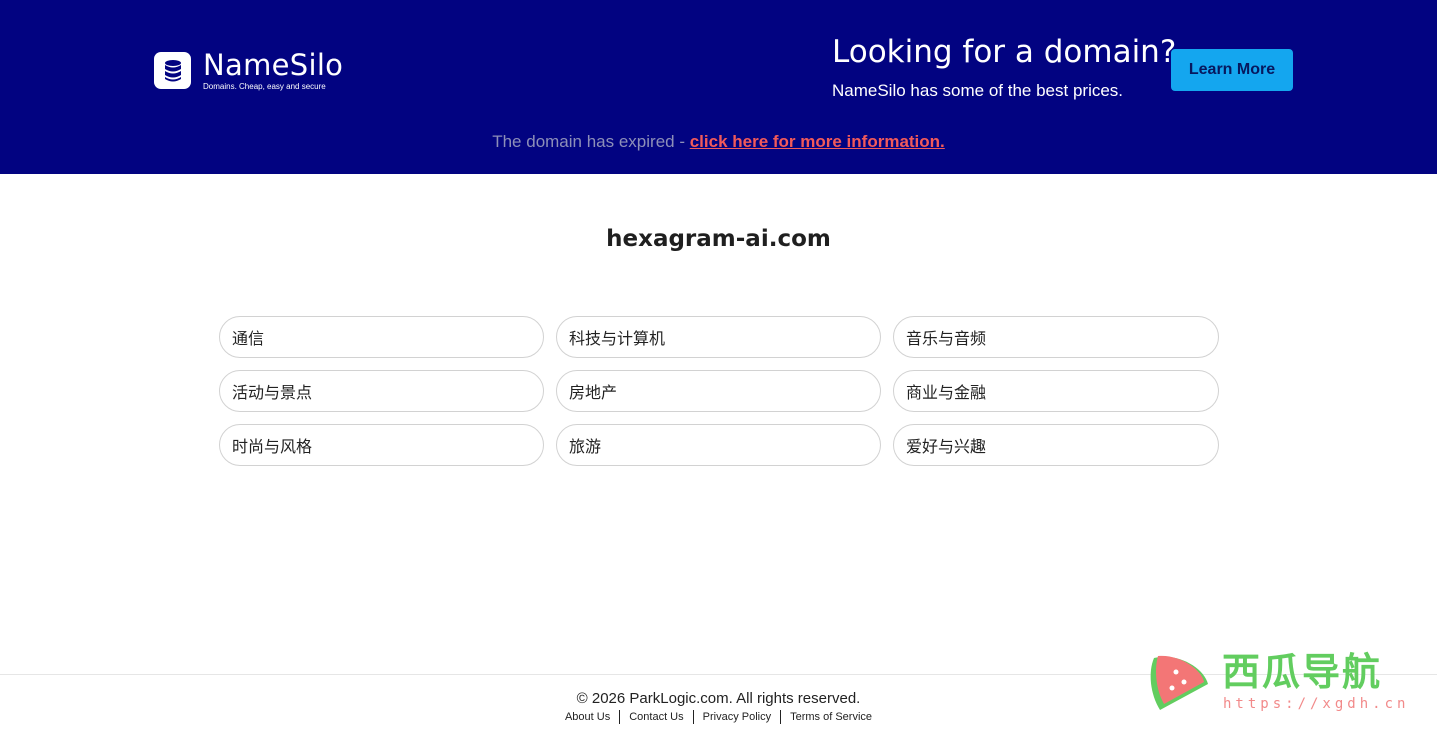 The height and width of the screenshot is (741, 1437). What do you see at coordinates (591, 141) in the screenshot?
I see `expired-text: The domain has expired -` at bounding box center [591, 141].